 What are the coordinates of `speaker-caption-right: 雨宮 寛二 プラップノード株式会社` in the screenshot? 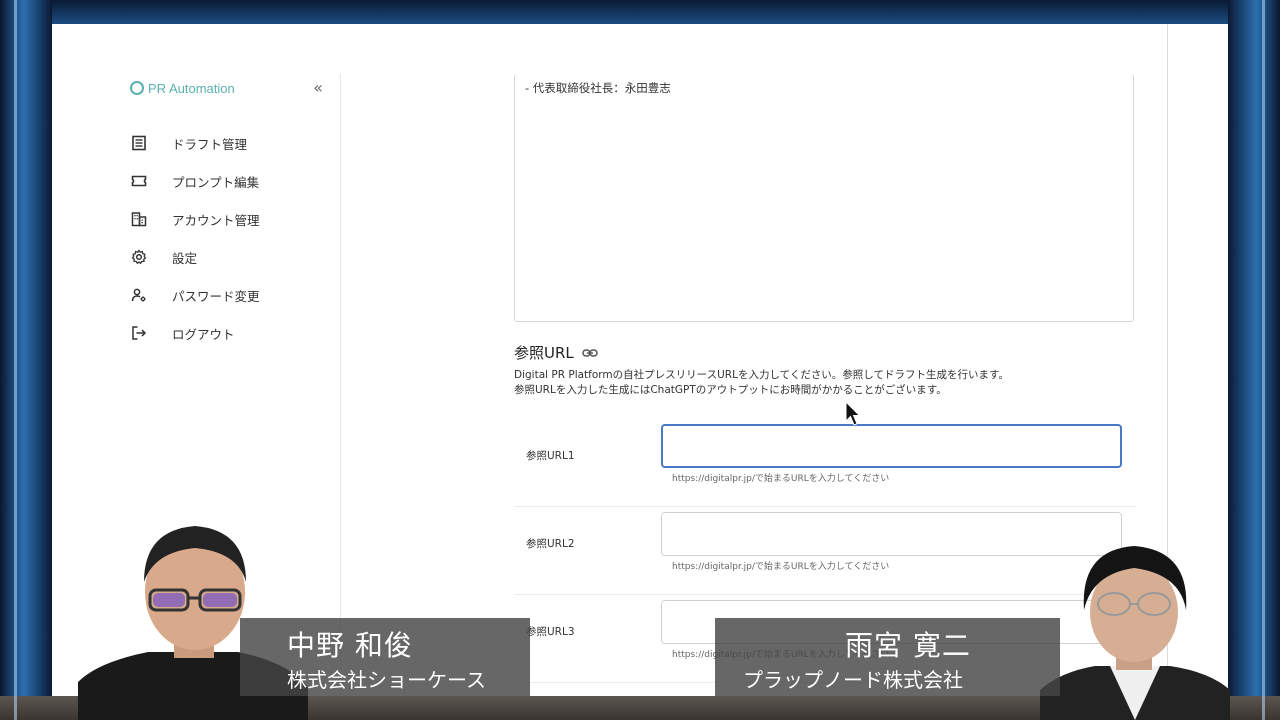 It's located at (887, 657).